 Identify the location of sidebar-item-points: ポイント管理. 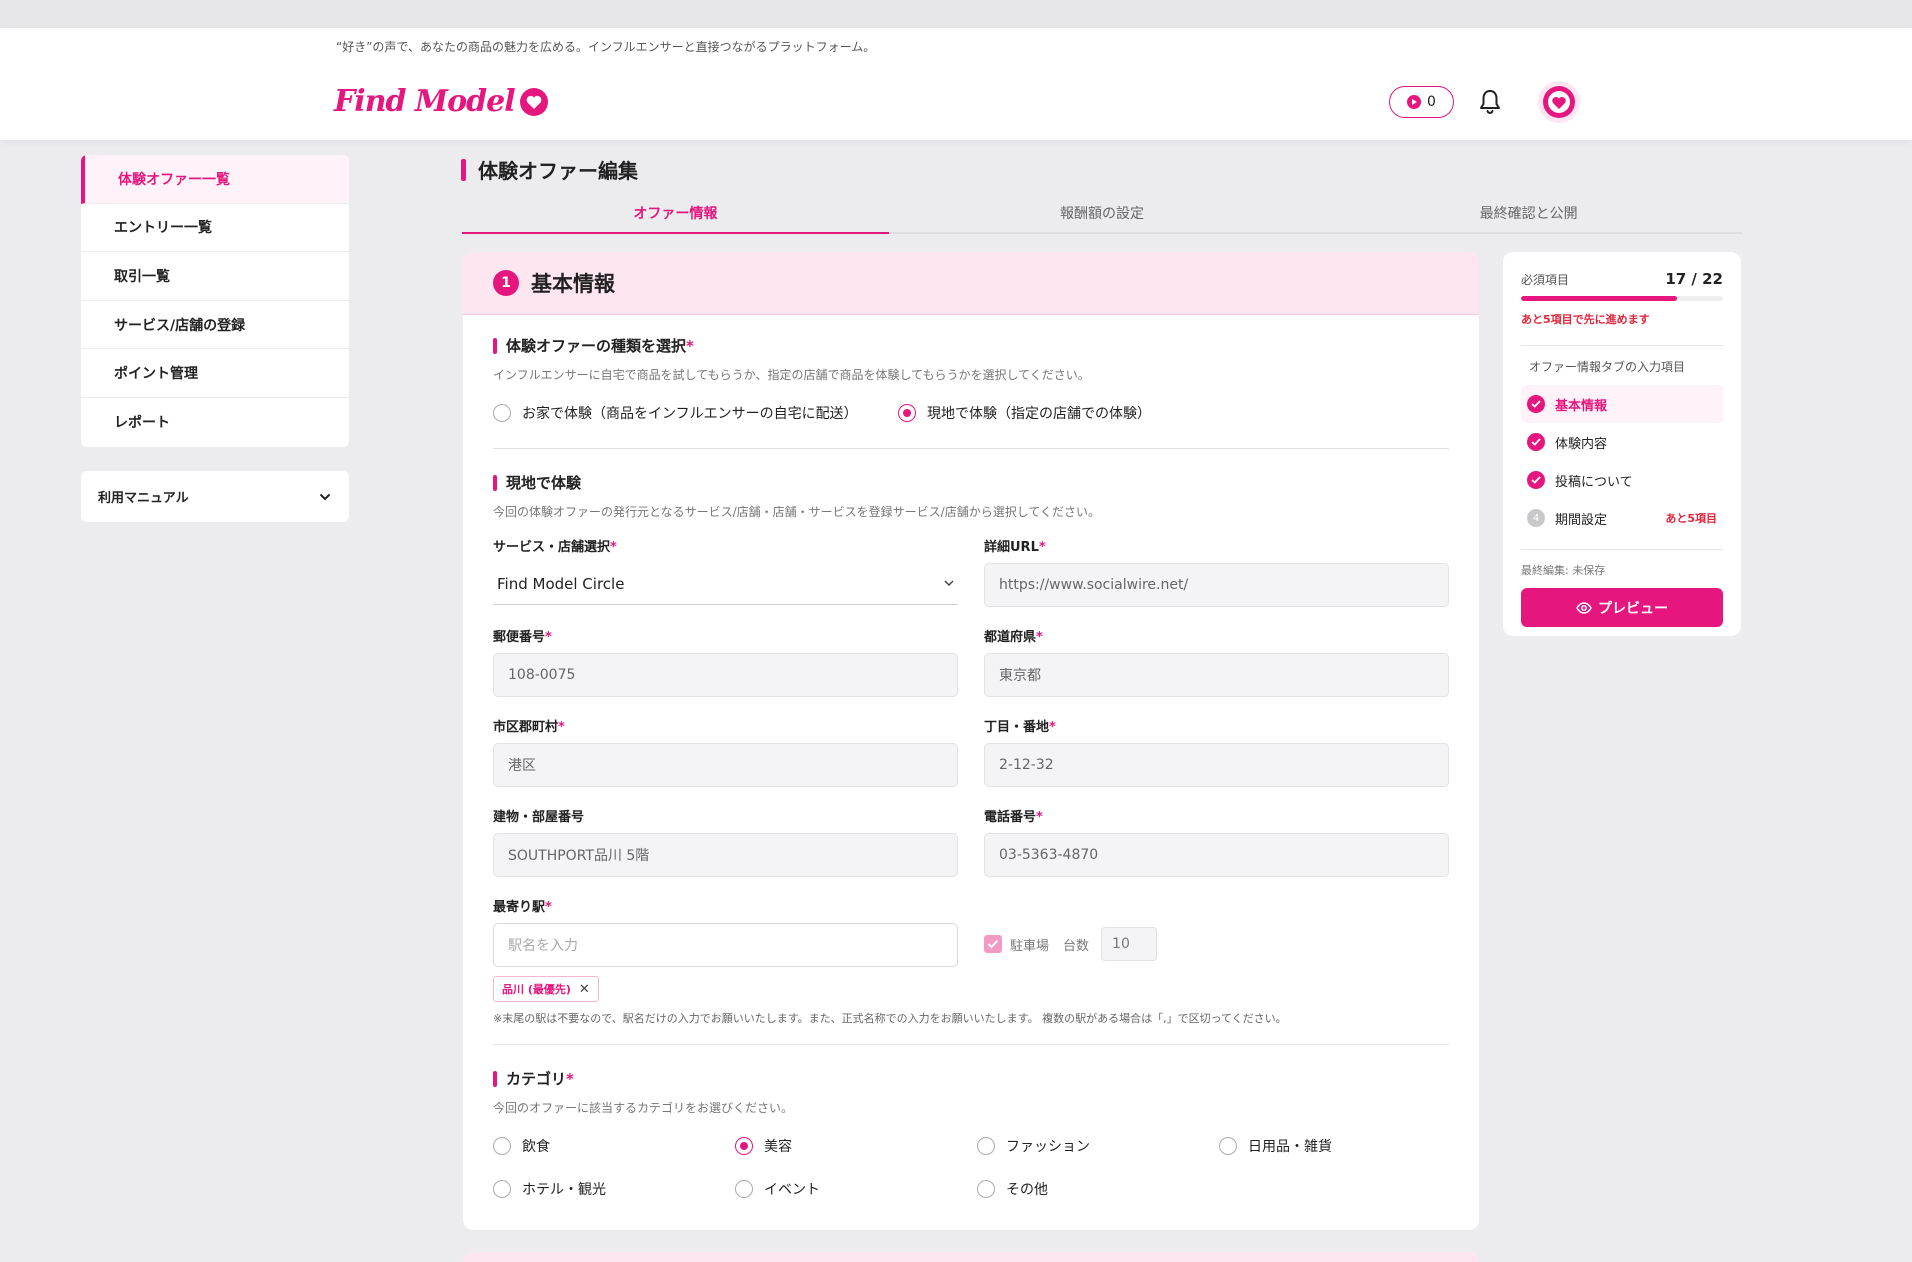
(215, 373).